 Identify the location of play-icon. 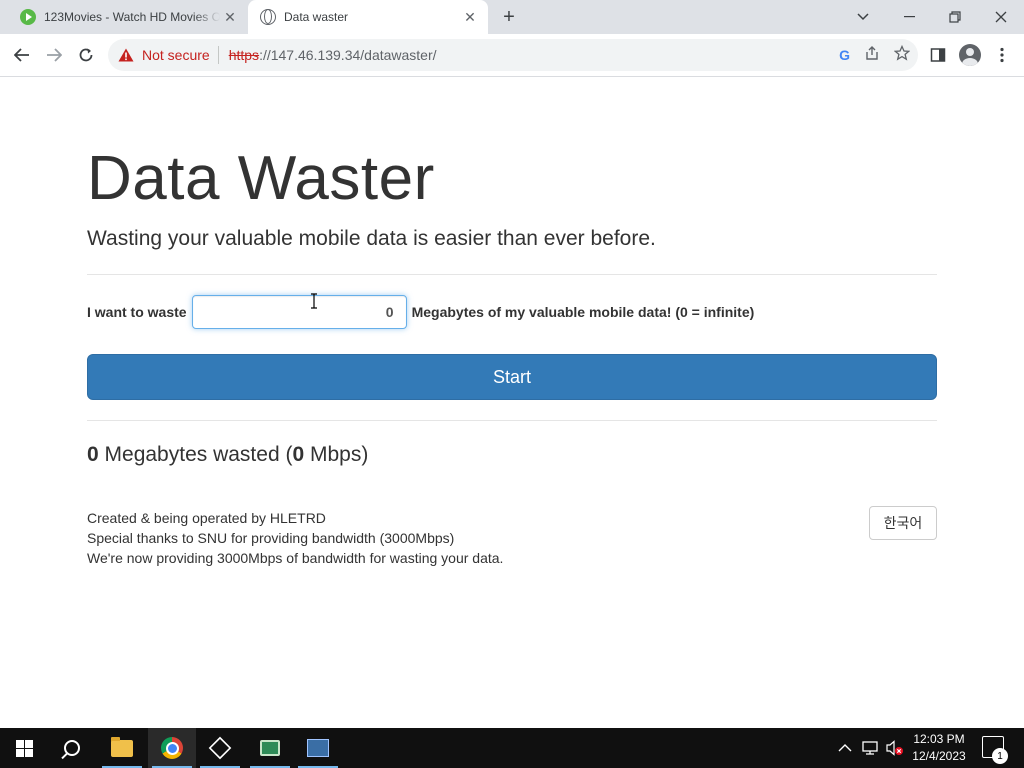
(28, 17).